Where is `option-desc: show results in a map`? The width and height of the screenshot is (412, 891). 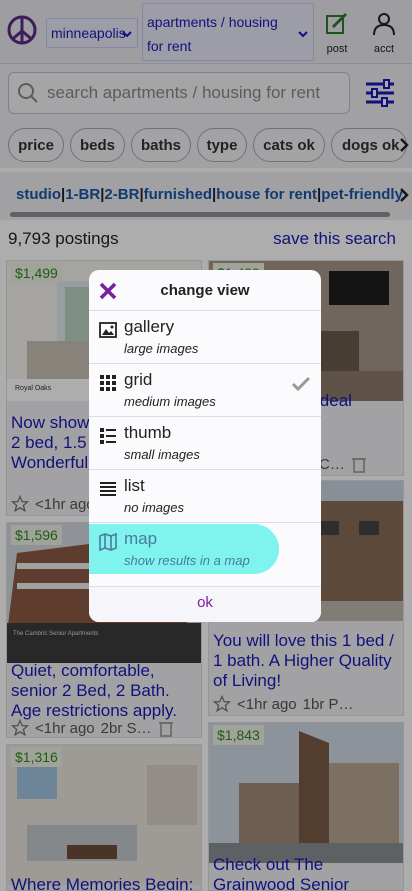
option-desc: show results in a map is located at coordinates (187, 560).